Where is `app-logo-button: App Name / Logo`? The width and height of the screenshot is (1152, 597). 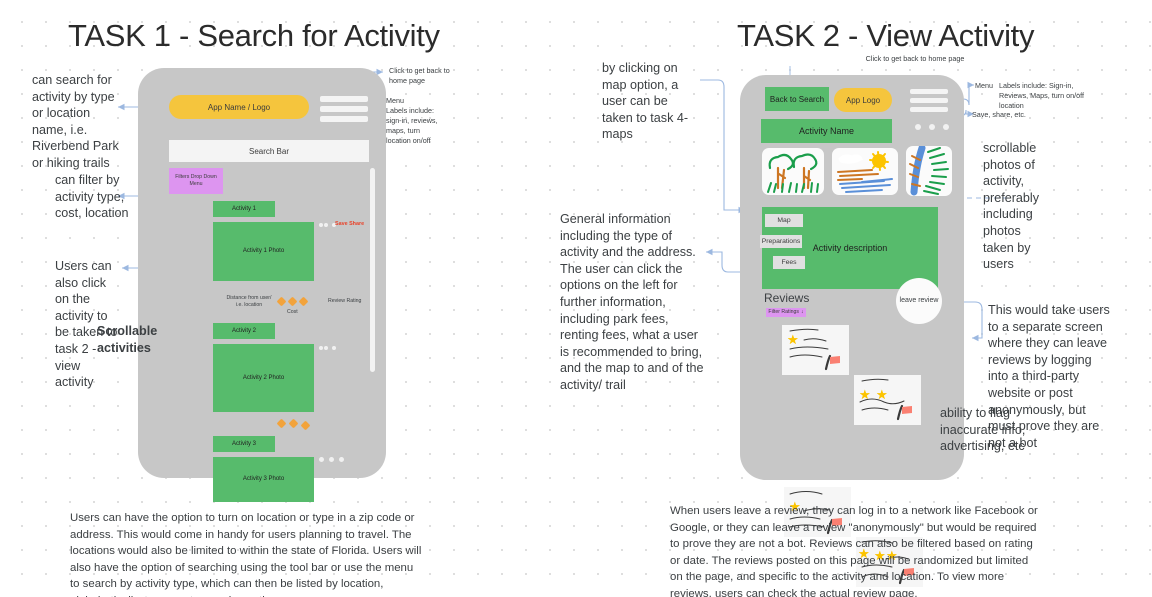
app-logo-button: App Name / Logo is located at coordinates (239, 107).